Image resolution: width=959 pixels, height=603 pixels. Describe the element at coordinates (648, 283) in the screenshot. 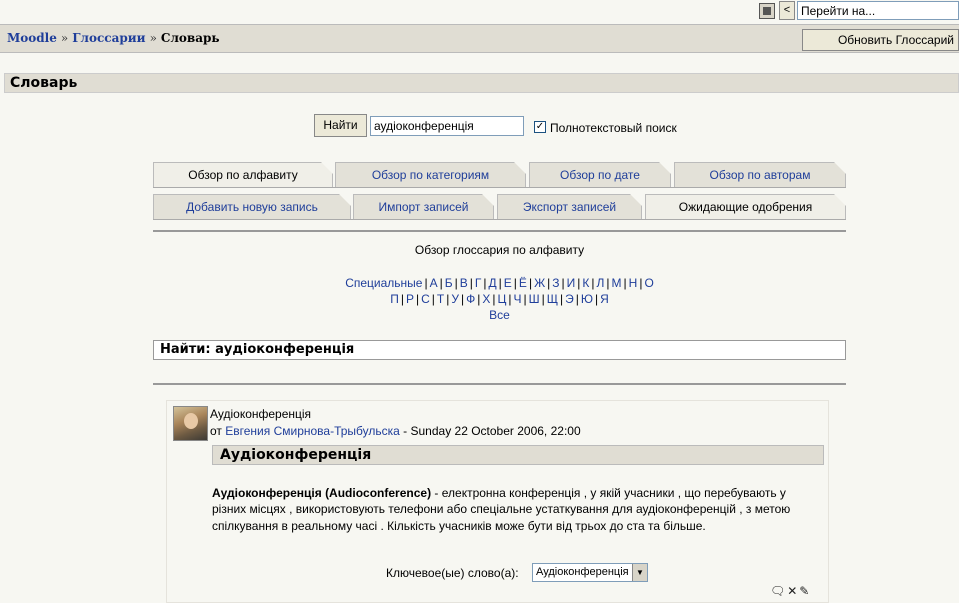

I see `alphabet-link: О` at that location.